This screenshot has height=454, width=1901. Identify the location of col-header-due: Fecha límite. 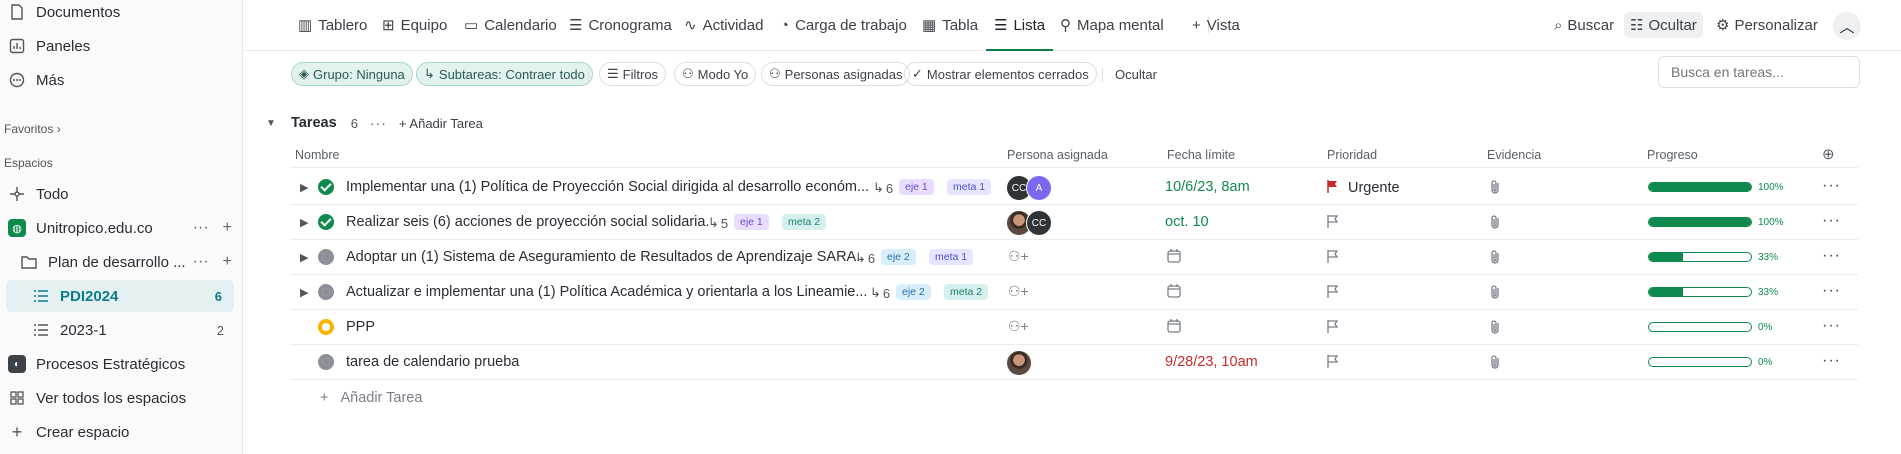
(1201, 155).